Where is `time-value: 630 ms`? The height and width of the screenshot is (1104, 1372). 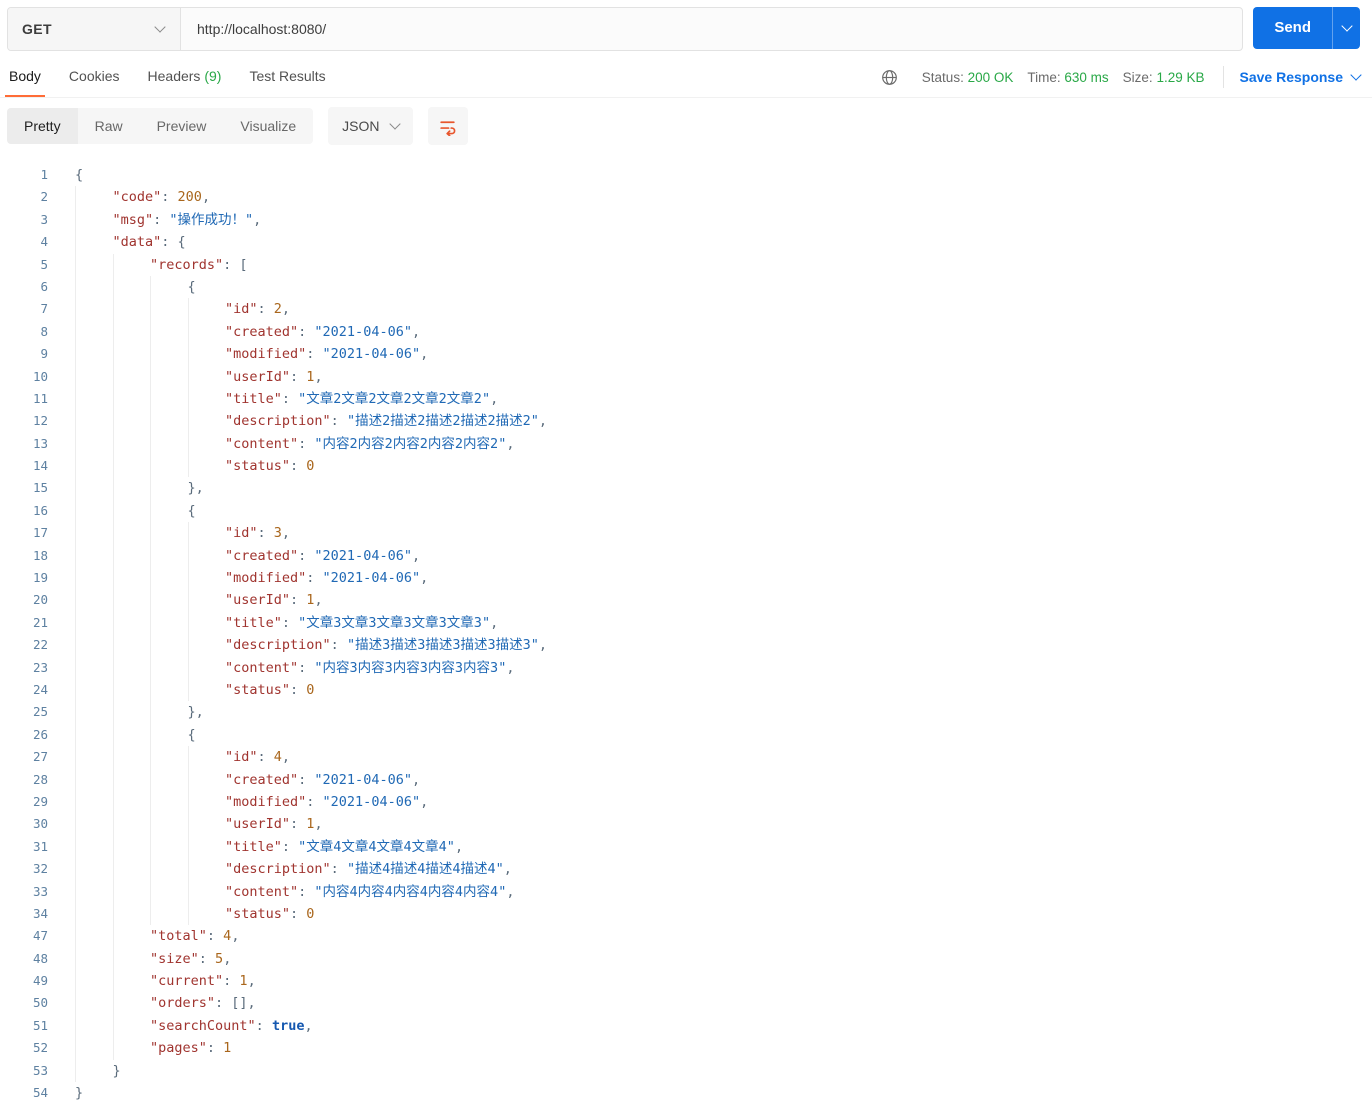
time-value: 630 ms is located at coordinates (1086, 77).